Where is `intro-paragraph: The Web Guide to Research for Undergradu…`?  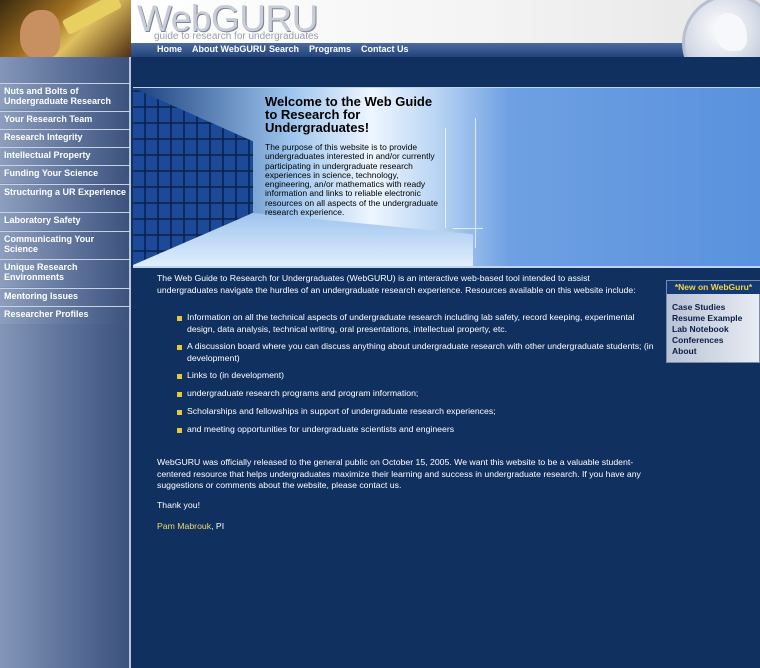
intro-paragraph: The Web Guide to Research for Undergradu… is located at coordinates (396, 284).